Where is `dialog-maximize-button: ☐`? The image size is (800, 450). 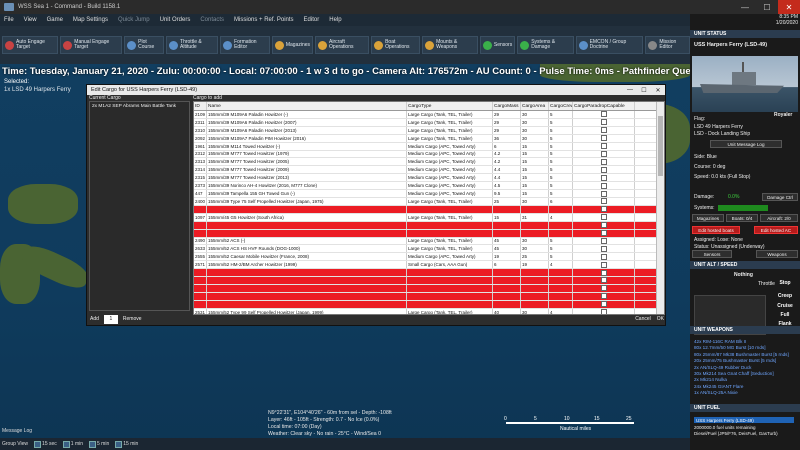
dialog-maximize-button: ☐ is located at coordinates (644, 90).